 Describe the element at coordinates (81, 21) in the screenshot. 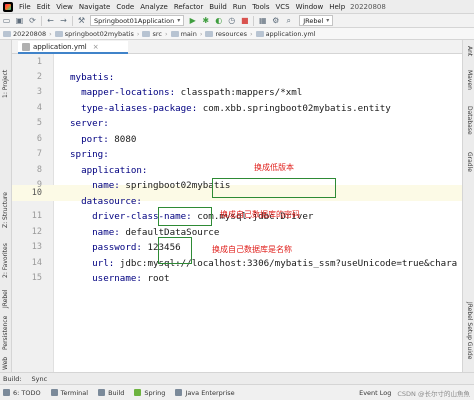

I see `build-hammer-icon: ⚒` at that location.